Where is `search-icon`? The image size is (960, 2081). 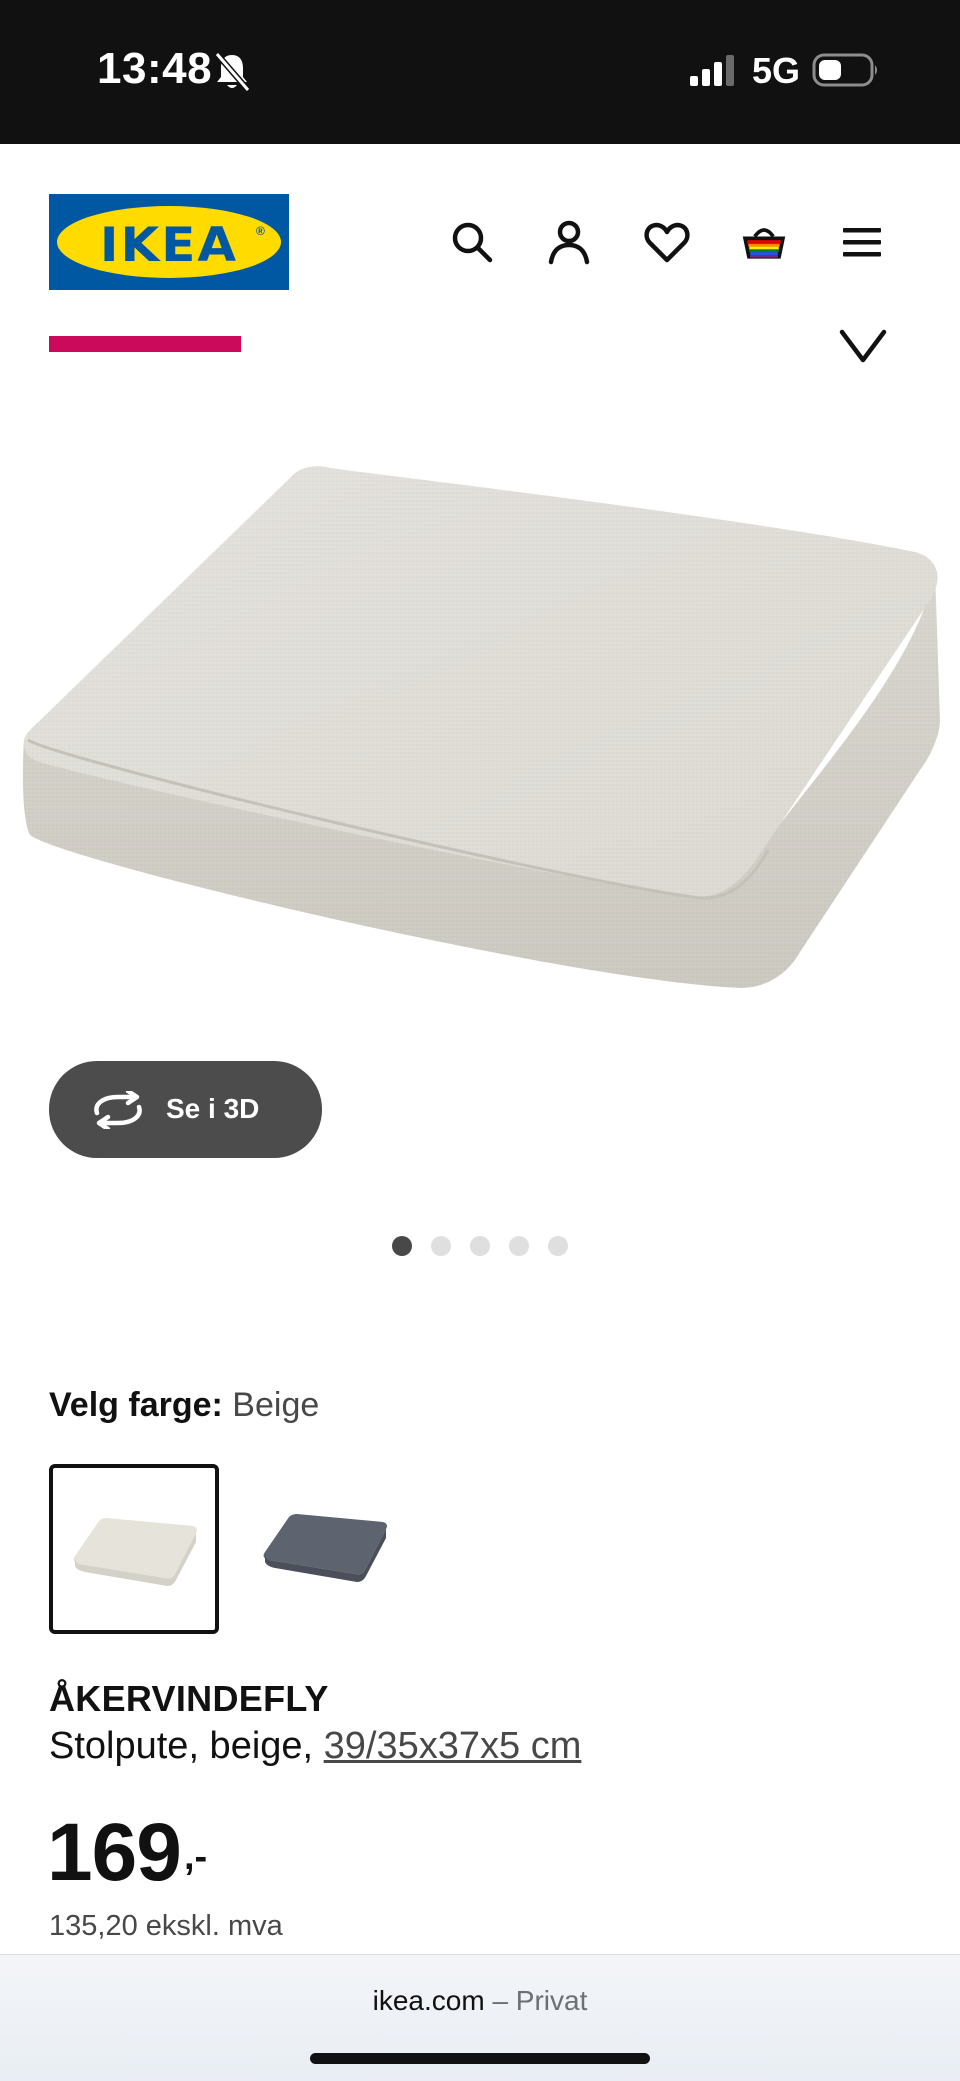
search-icon is located at coordinates (472, 242).